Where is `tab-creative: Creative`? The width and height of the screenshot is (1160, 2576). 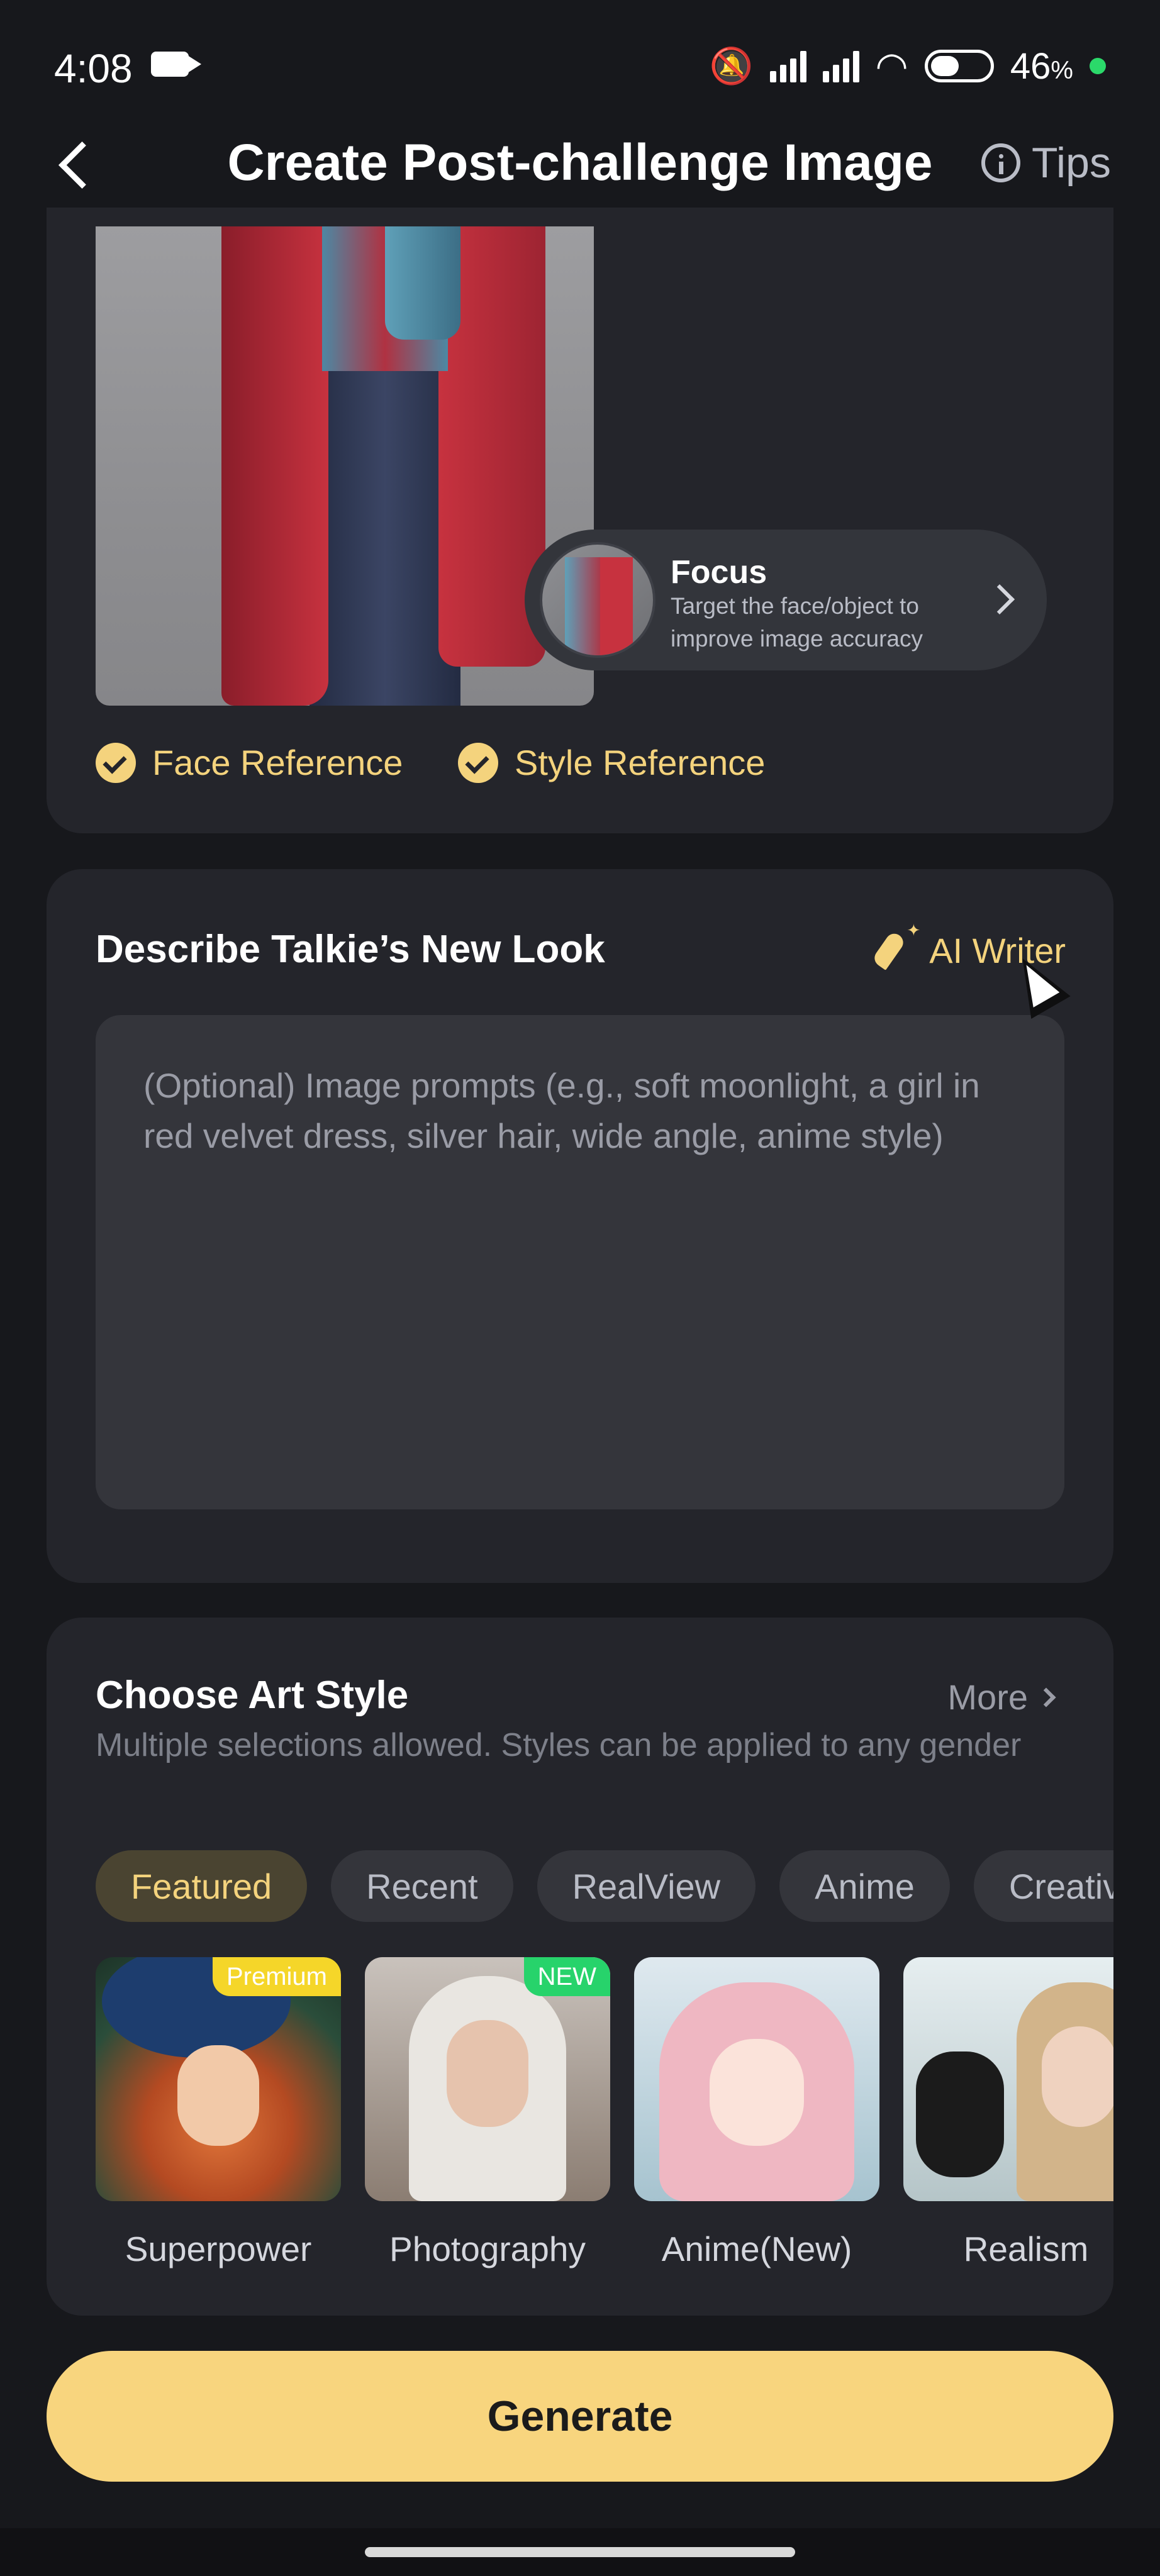 tab-creative: Creative is located at coordinates (1043, 1886).